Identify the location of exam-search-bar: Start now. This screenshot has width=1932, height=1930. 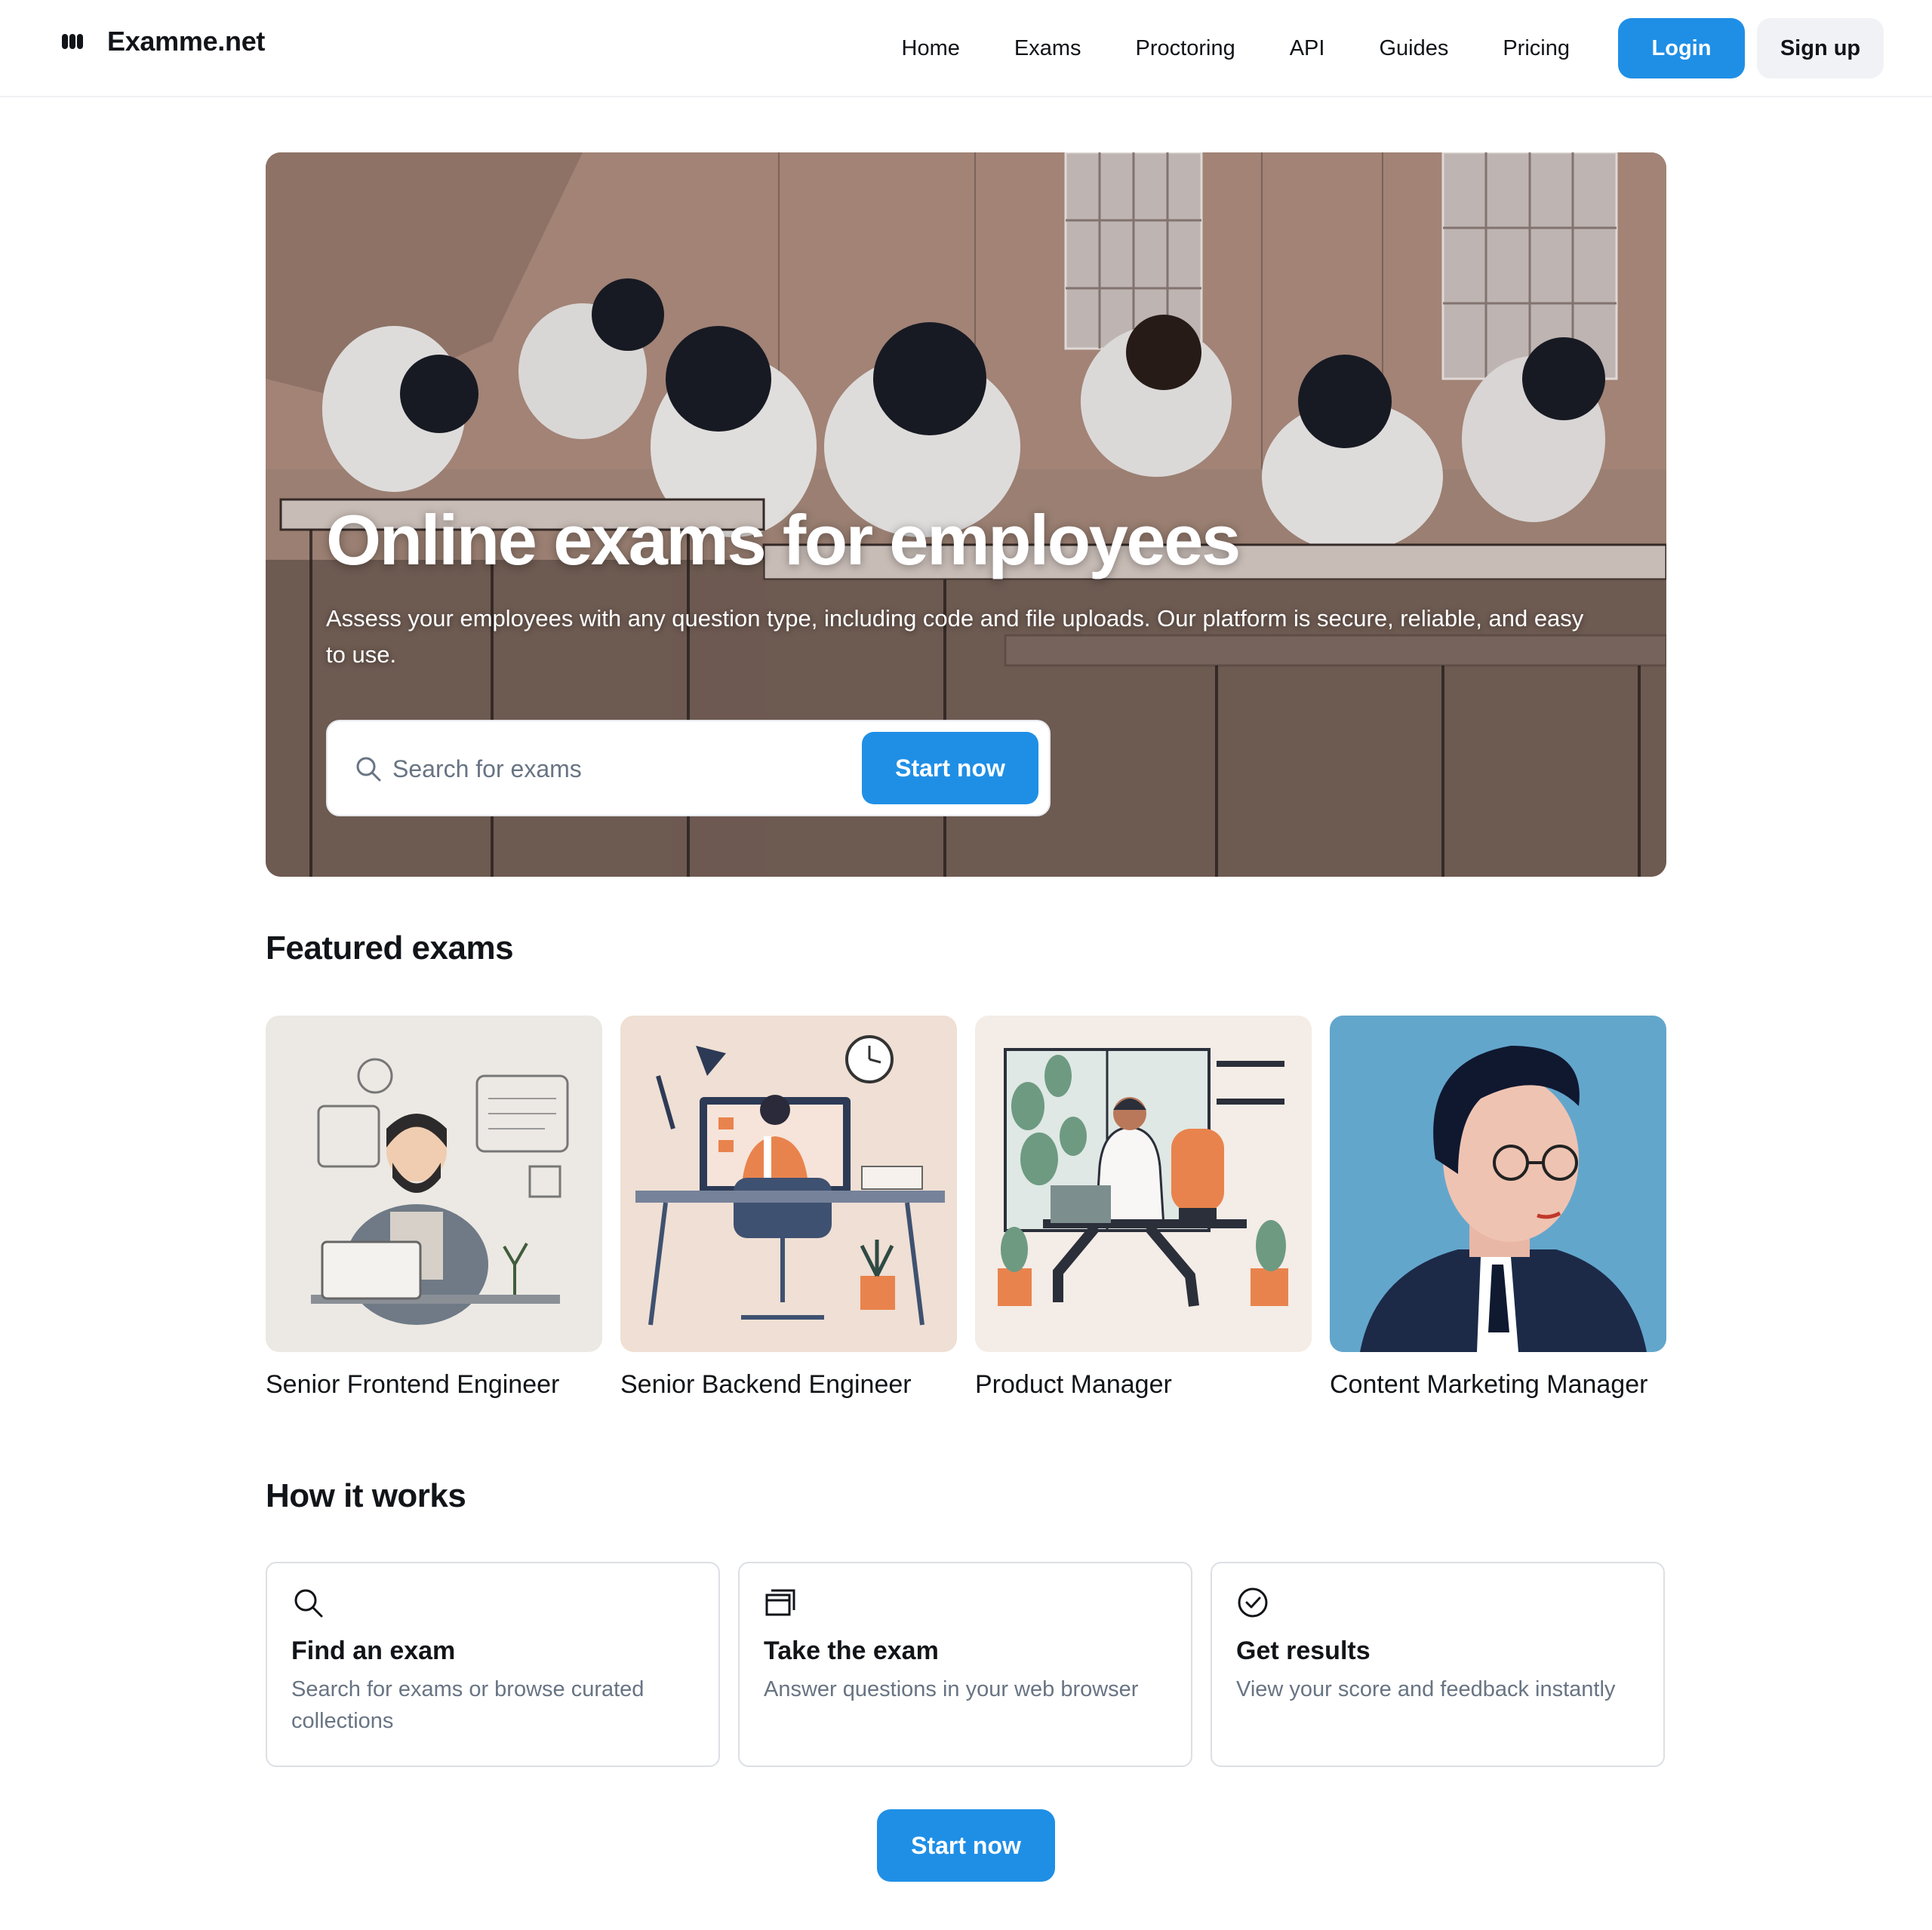
(688, 768).